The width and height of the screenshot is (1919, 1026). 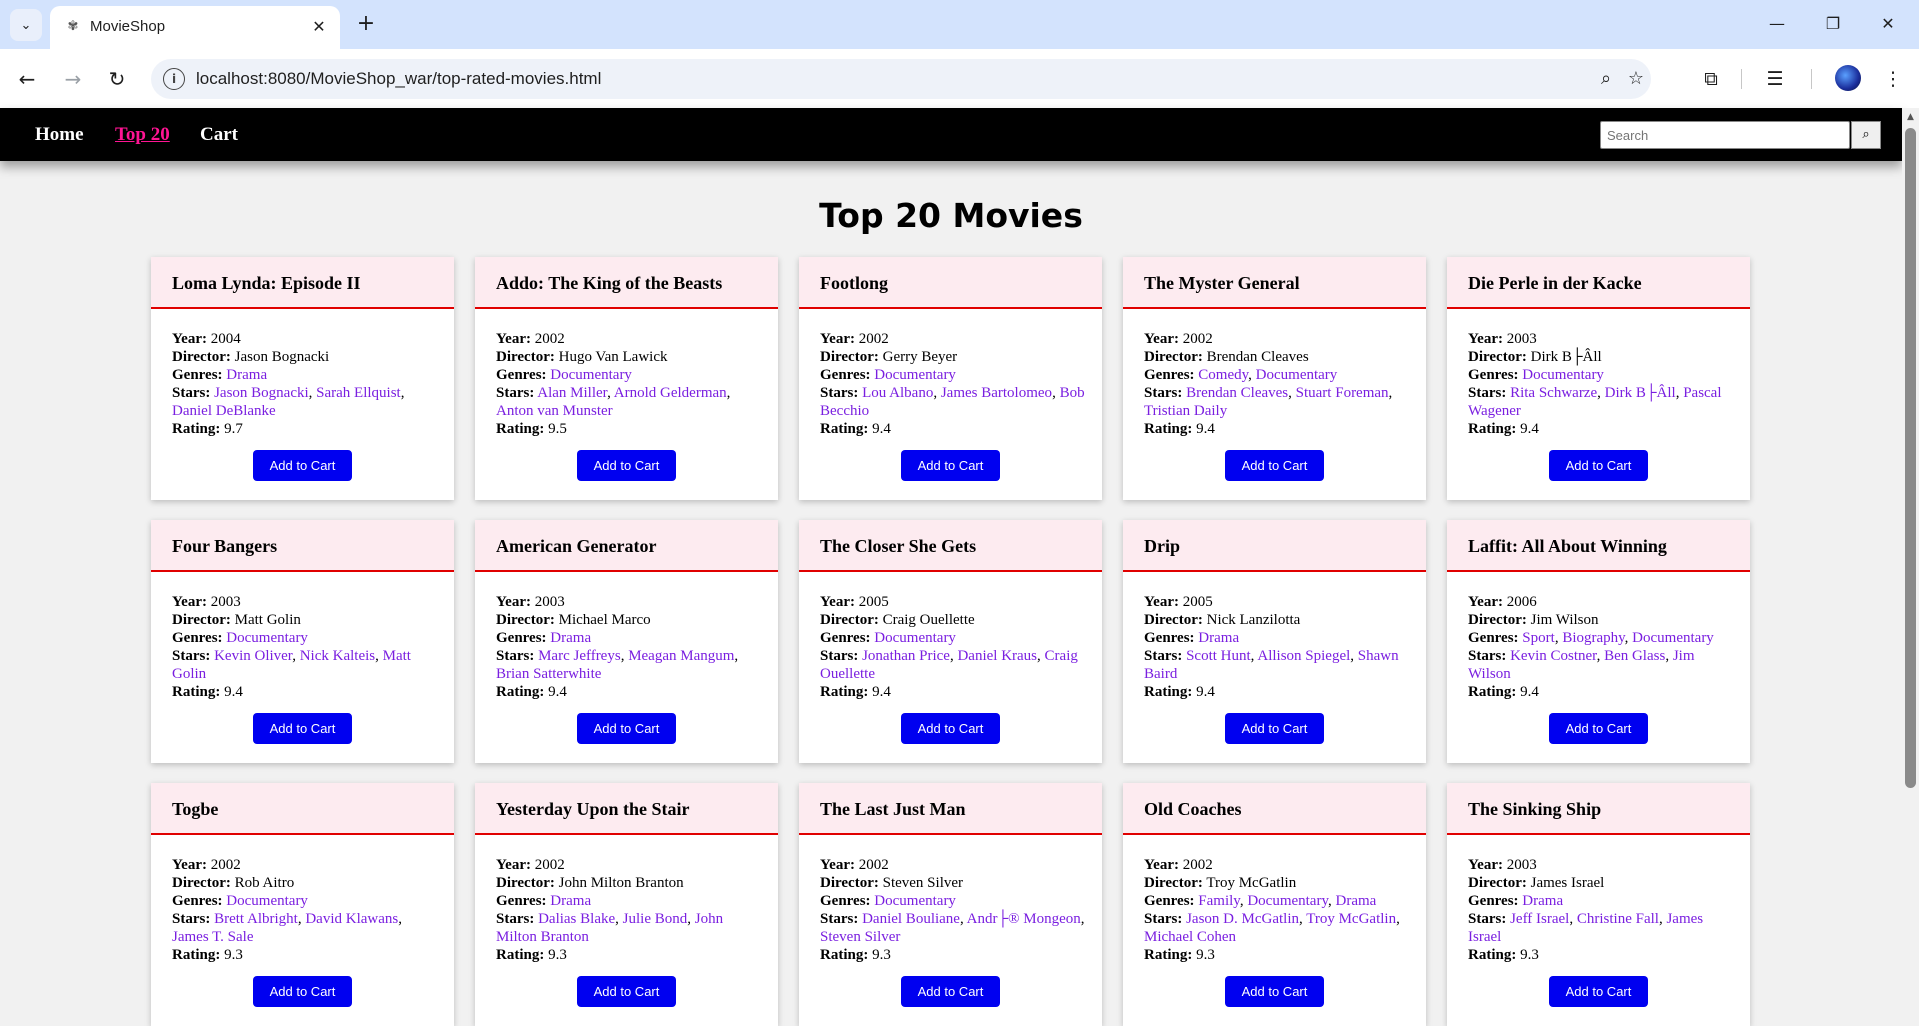 What do you see at coordinates (854, 283) in the screenshot?
I see `movie-title: Footlong` at bounding box center [854, 283].